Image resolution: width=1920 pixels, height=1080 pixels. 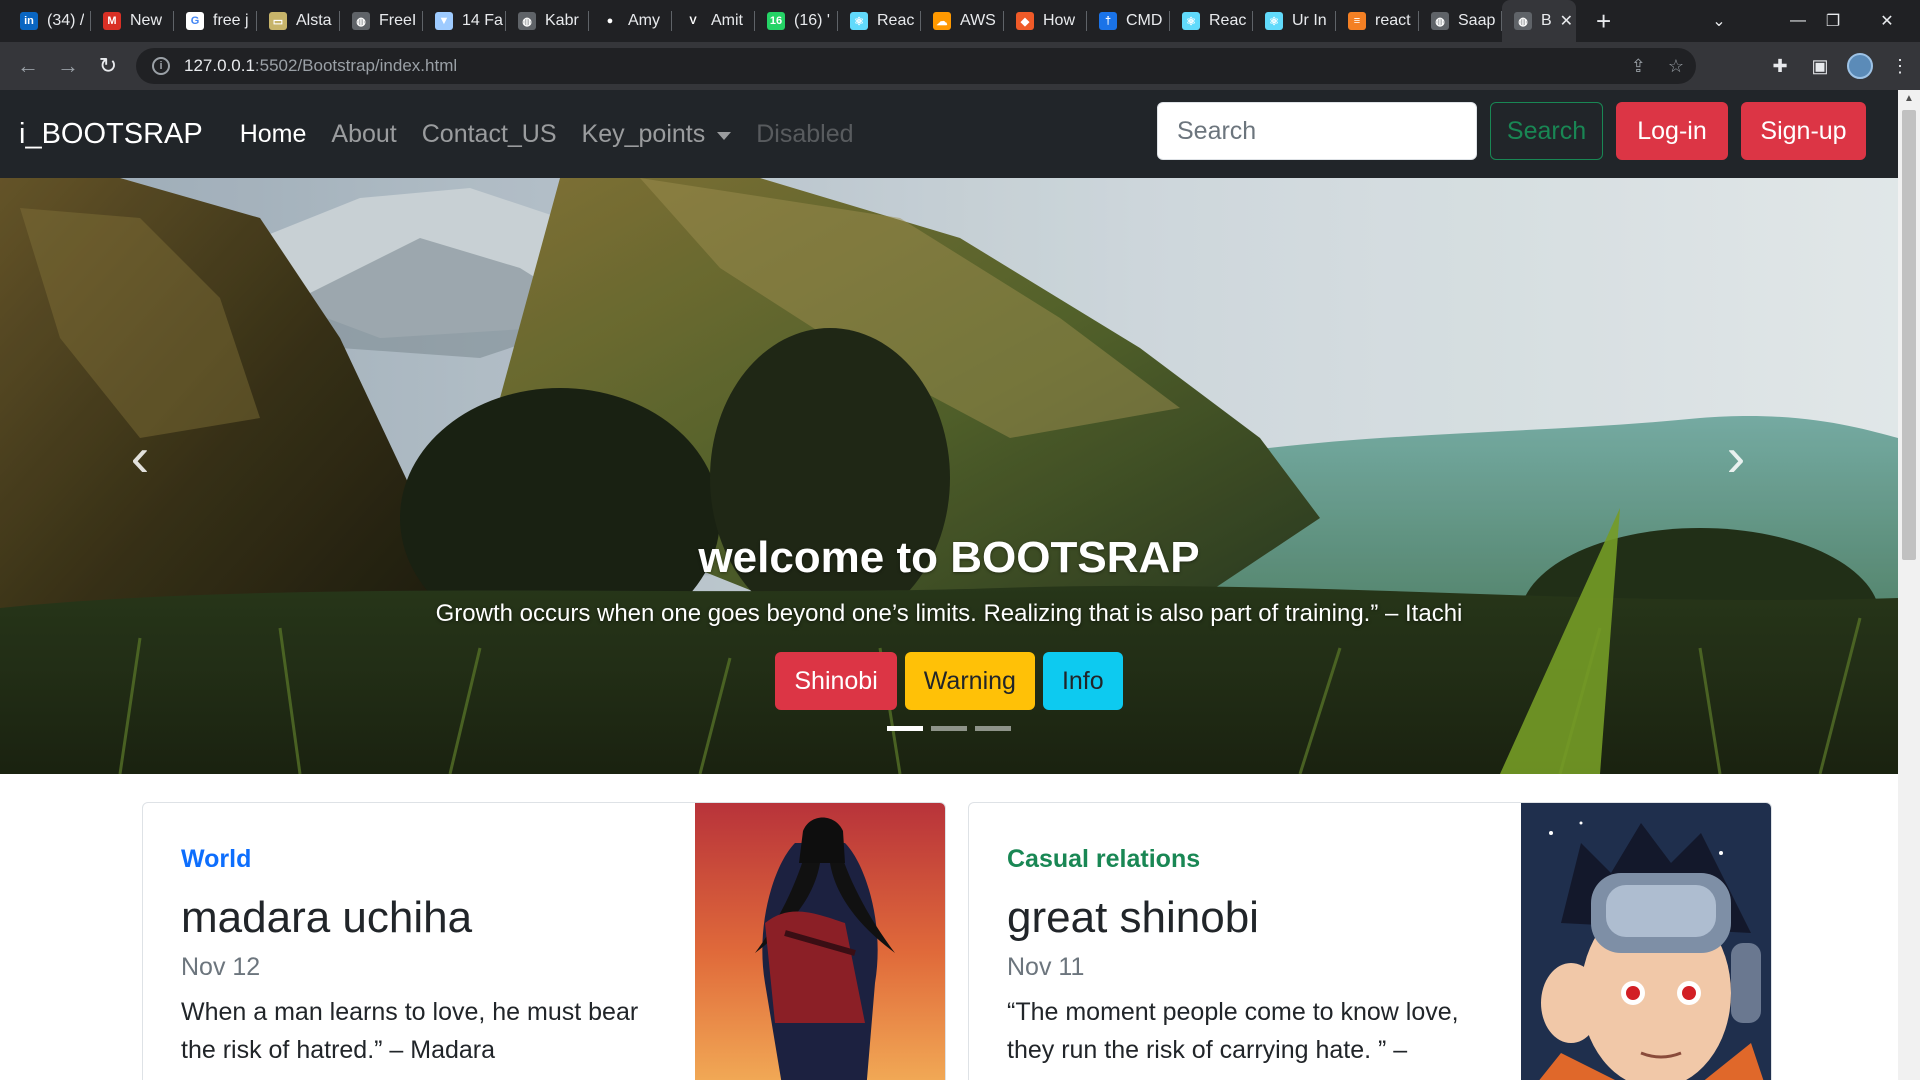 What do you see at coordinates (1393, 20) in the screenshot?
I see `browser-tab-label: react` at bounding box center [1393, 20].